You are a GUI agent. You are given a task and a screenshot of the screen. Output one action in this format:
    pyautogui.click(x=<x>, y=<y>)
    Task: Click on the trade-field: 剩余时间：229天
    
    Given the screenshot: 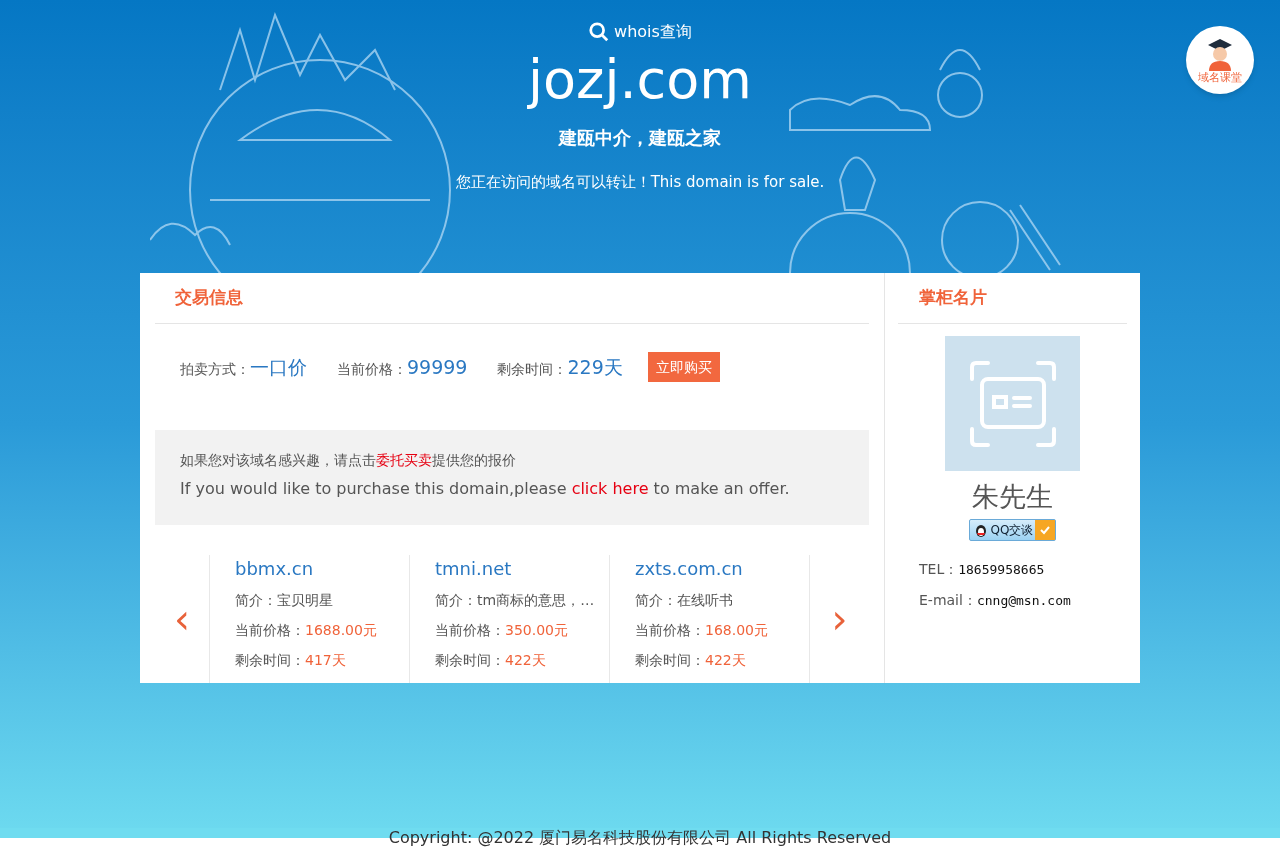 What is the action you would take?
    pyautogui.click(x=560, y=367)
    